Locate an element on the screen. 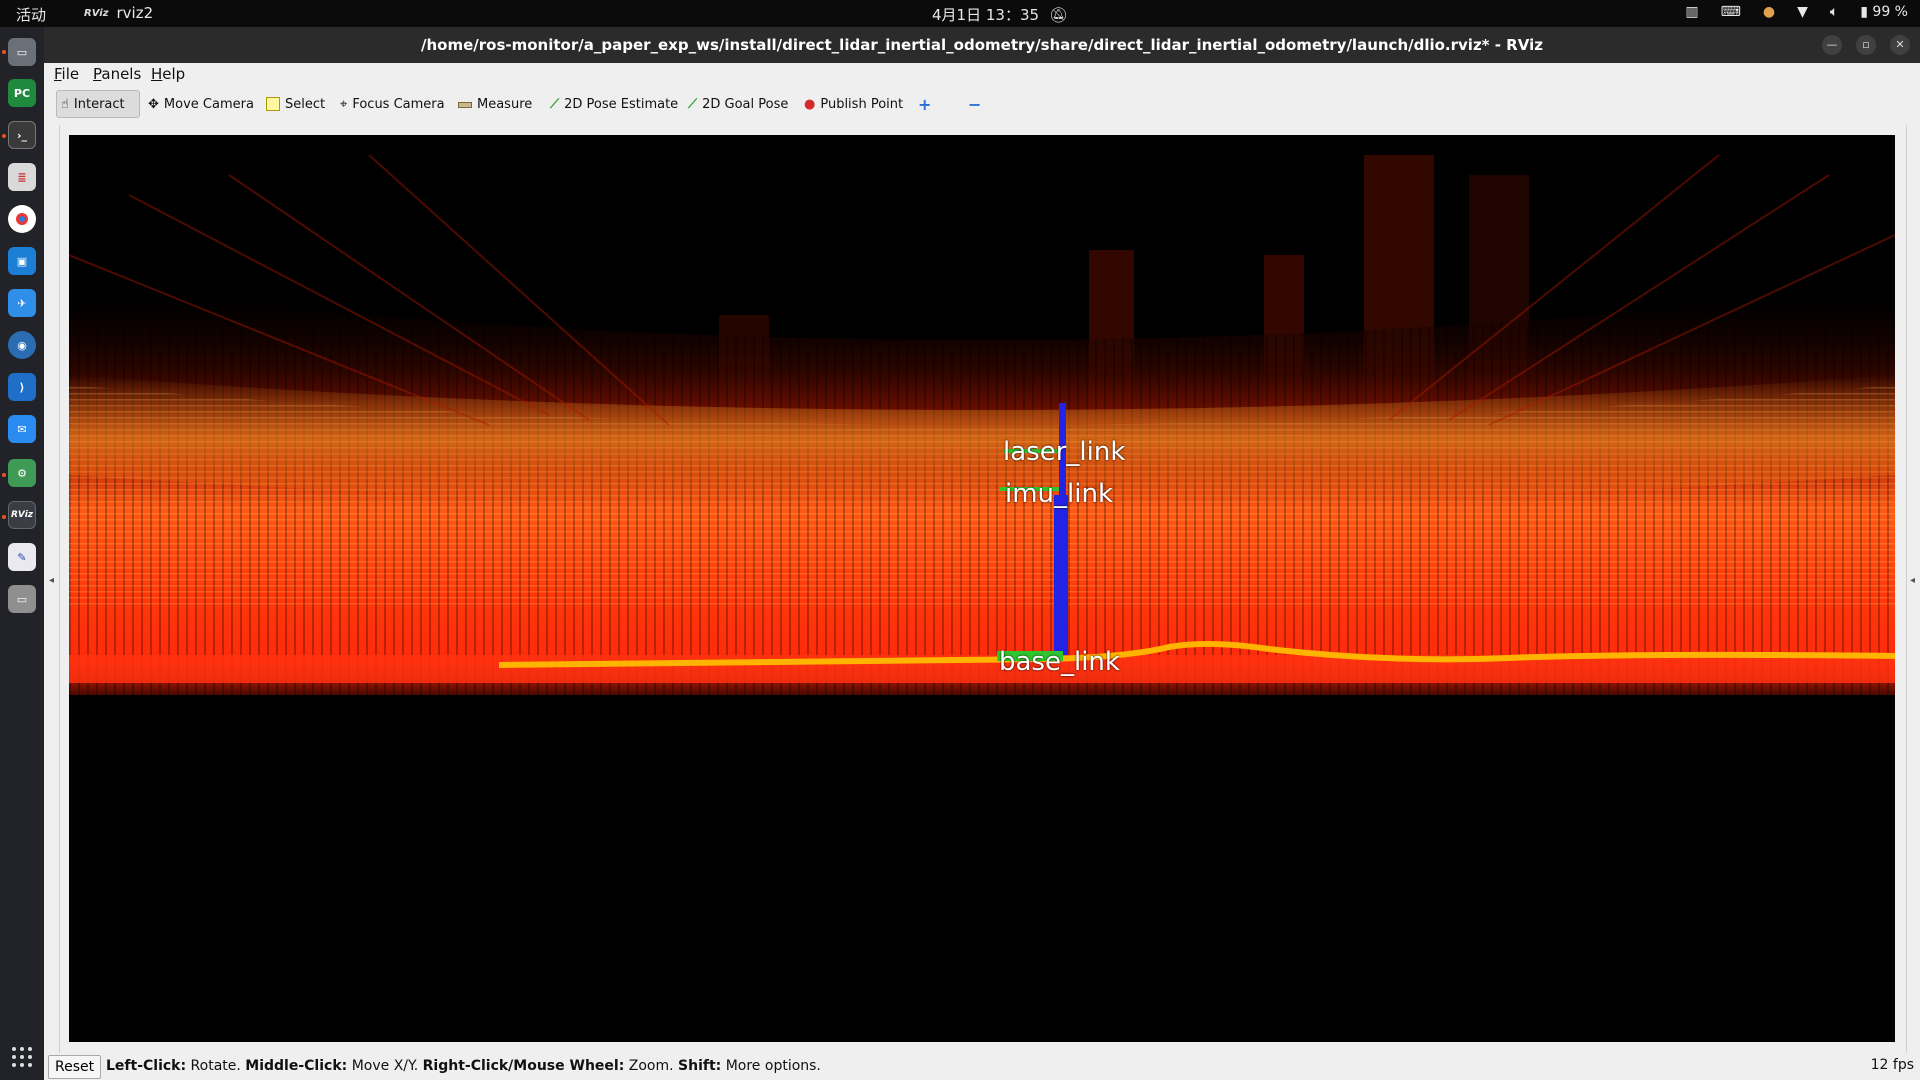 The image size is (1920, 1080). volume-icon: 🔈︎ is located at coordinates (1834, 12).